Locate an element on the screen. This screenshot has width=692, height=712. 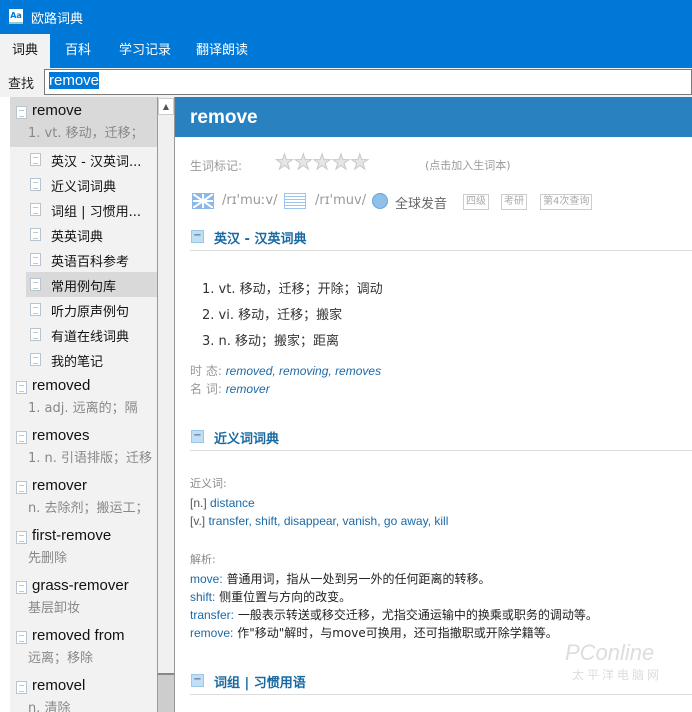
sidebar-sub-item: 我的笔记 is located at coordinates (91, 359).